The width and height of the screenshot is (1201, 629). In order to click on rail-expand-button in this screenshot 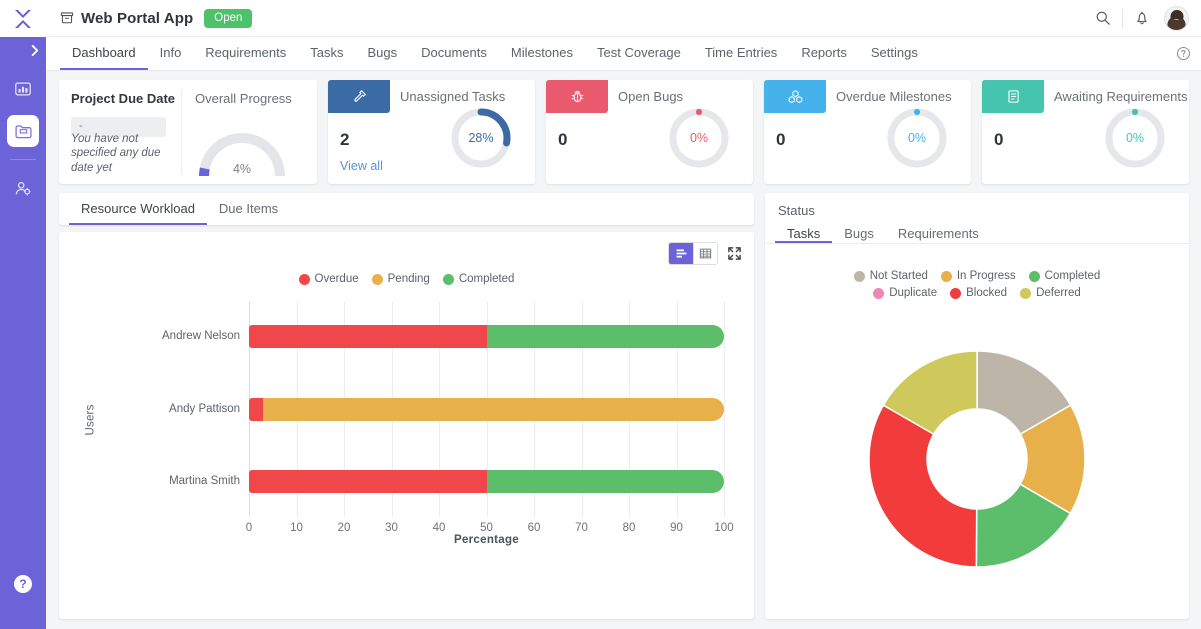, I will do `click(23, 50)`.